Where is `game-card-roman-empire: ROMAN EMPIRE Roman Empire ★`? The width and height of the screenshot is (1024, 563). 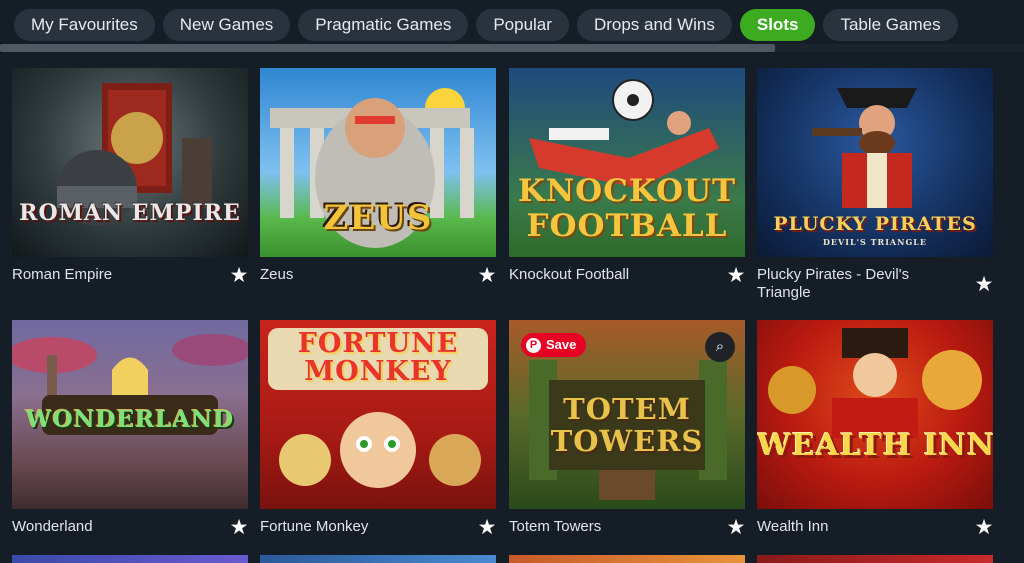 game-card-roman-empire: ROMAN EMPIRE Roman Empire ★ is located at coordinates (130, 177).